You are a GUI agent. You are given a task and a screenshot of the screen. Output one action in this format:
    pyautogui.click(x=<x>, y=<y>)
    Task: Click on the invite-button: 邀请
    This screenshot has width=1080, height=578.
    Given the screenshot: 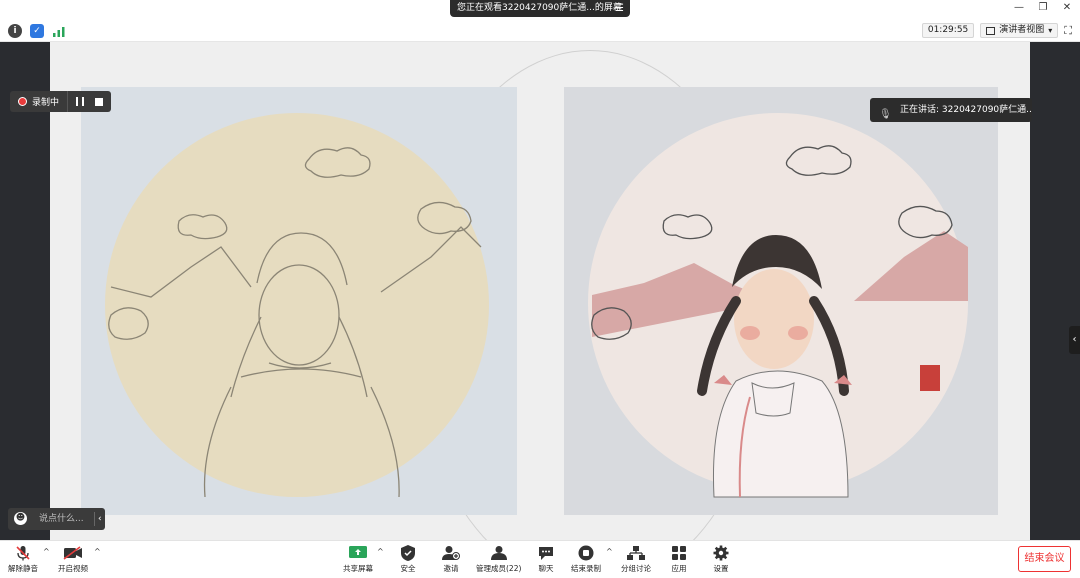 What is the action you would take?
    pyautogui.click(x=451, y=559)
    